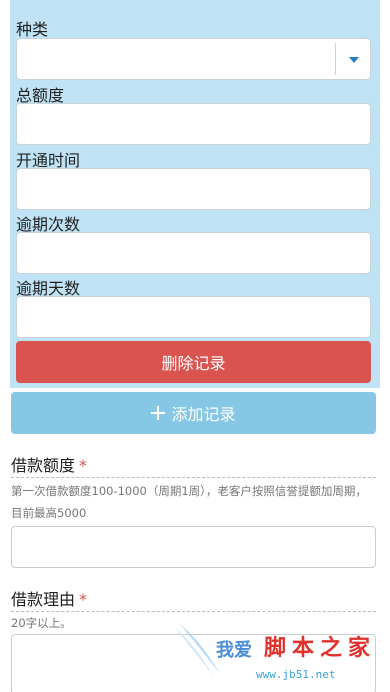  Describe the element at coordinates (193, 59) in the screenshot. I see `type-select` at that location.